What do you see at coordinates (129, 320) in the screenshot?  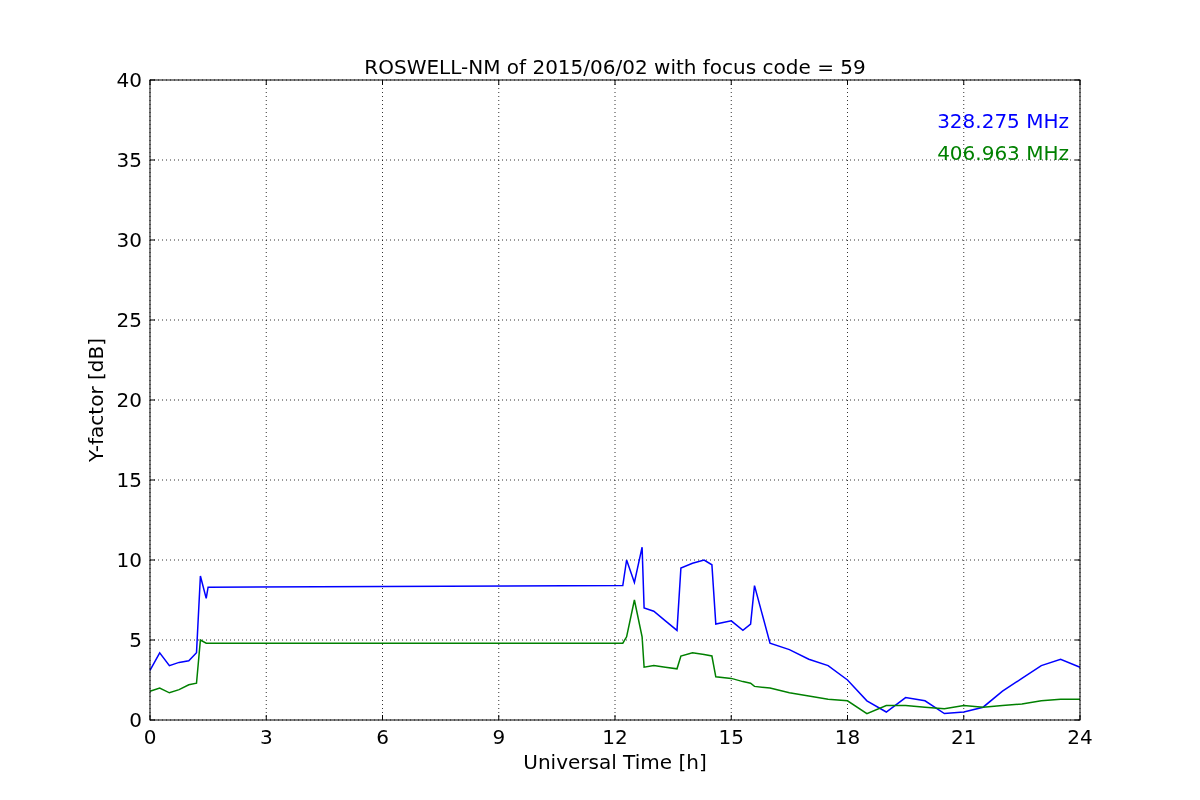 I see `tick-label: 25` at bounding box center [129, 320].